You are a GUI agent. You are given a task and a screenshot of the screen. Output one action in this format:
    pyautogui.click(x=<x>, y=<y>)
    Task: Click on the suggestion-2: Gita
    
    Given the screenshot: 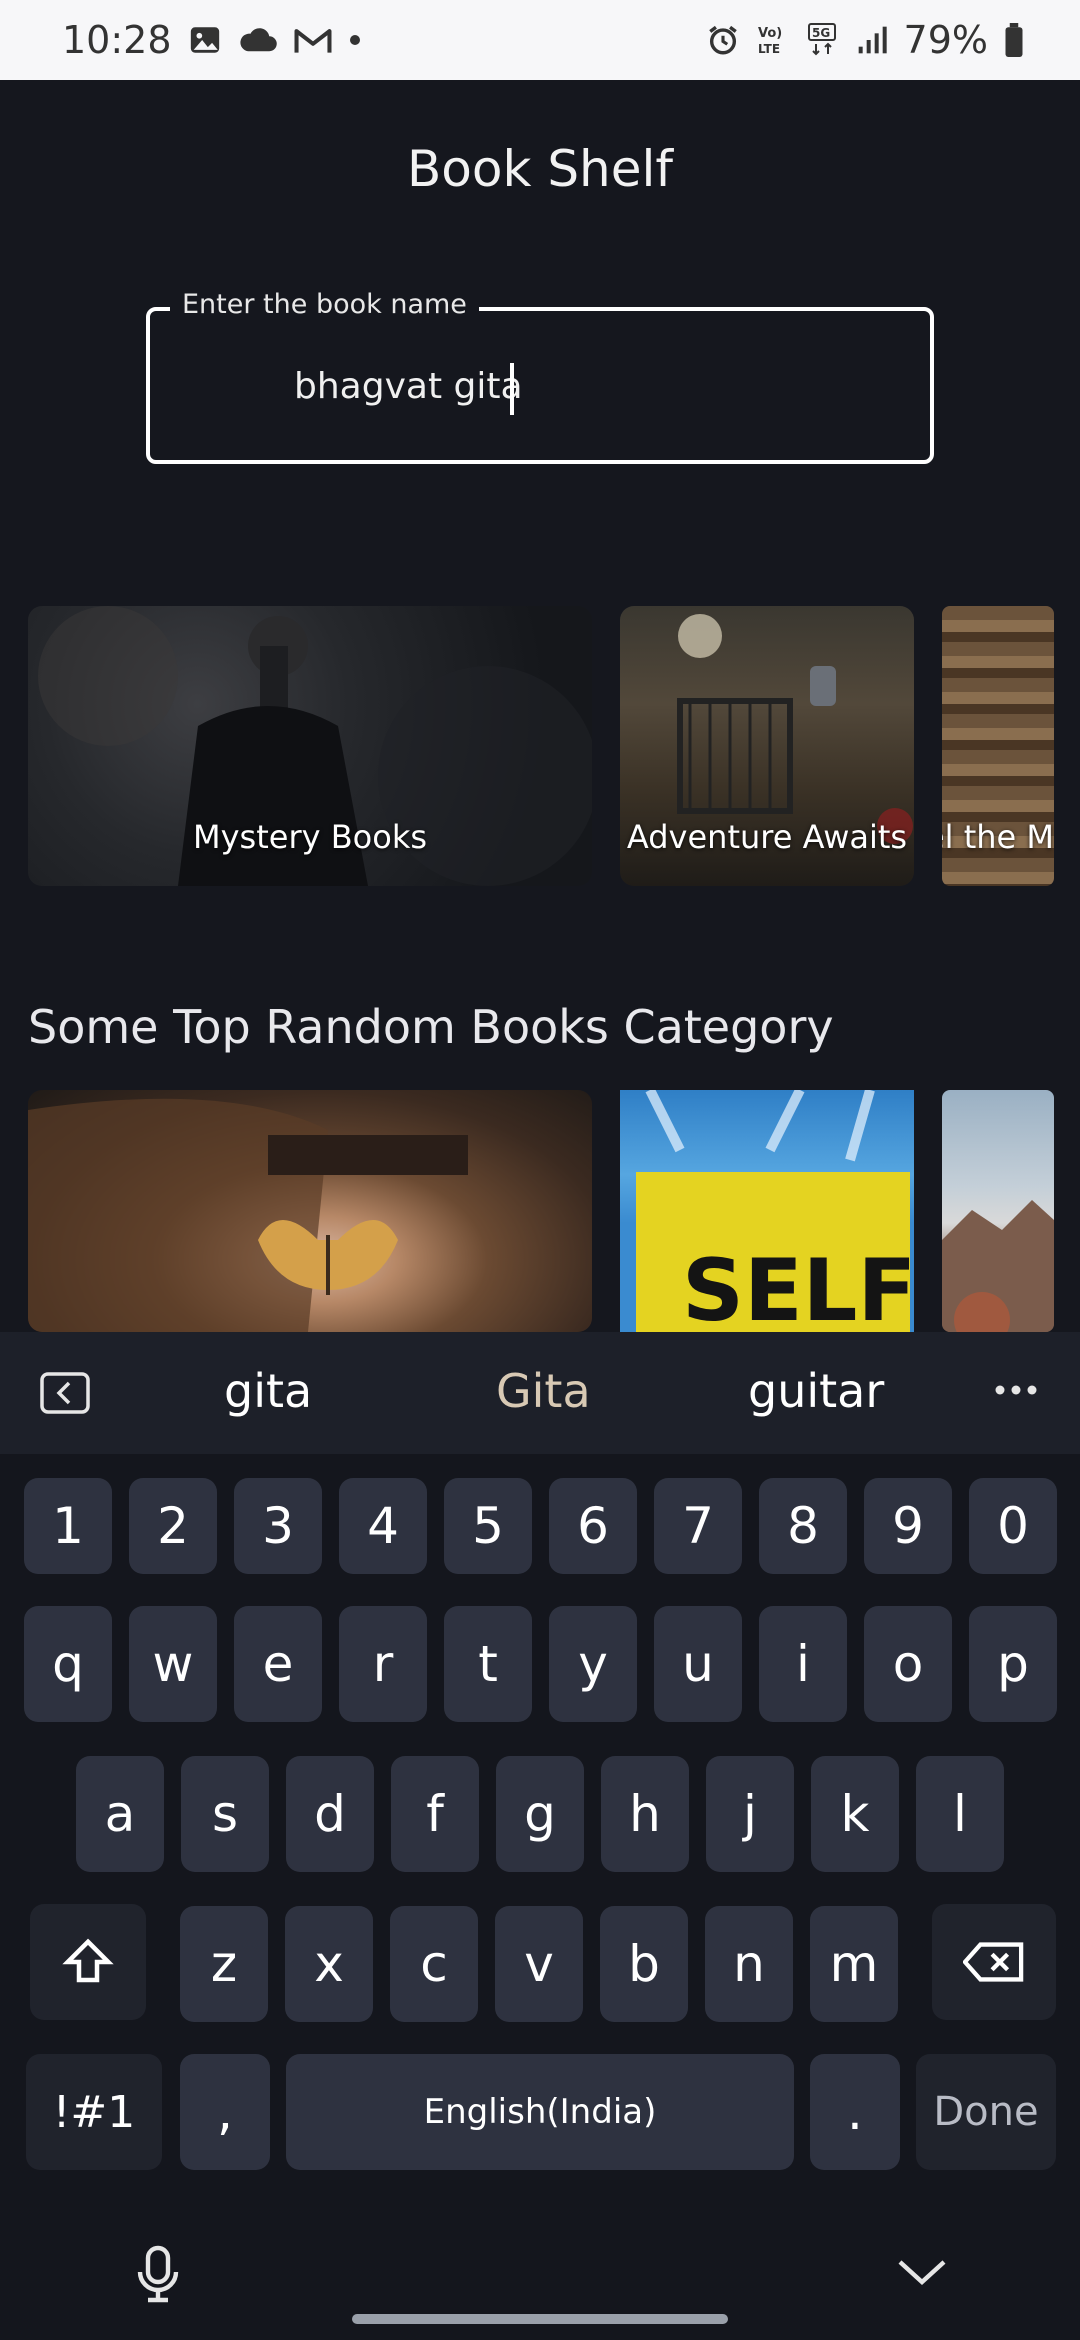 What is the action you would take?
    pyautogui.click(x=543, y=1391)
    